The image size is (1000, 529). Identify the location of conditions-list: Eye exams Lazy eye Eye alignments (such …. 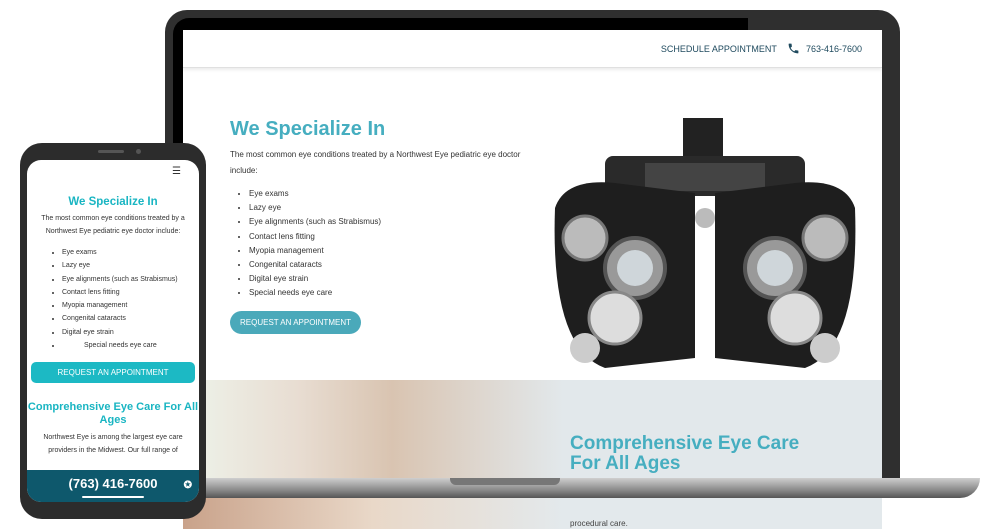
(389, 244).